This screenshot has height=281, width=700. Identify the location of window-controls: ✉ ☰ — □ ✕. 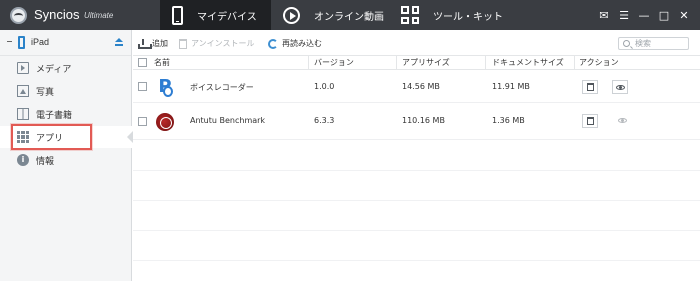
(644, 15).